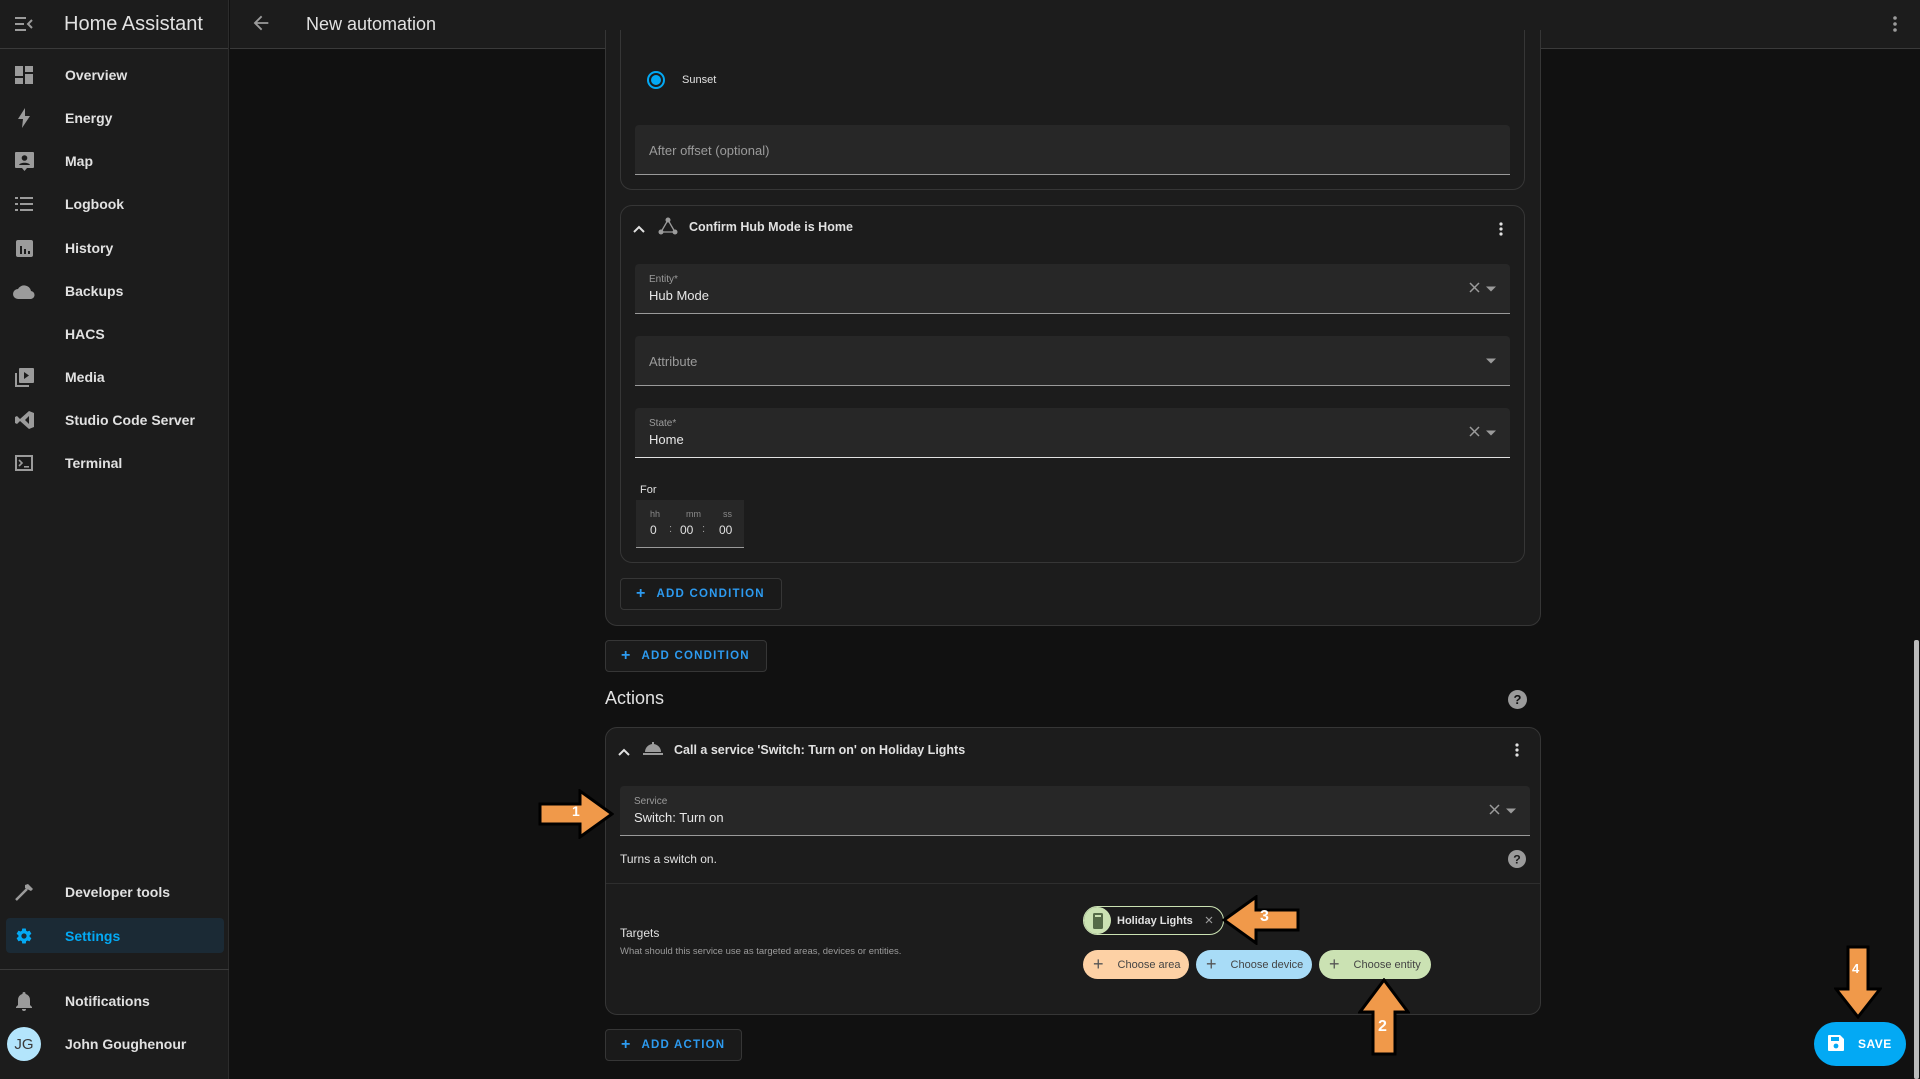  What do you see at coordinates (118, 892) in the screenshot?
I see `sidebar-item-label: Developer tools` at bounding box center [118, 892].